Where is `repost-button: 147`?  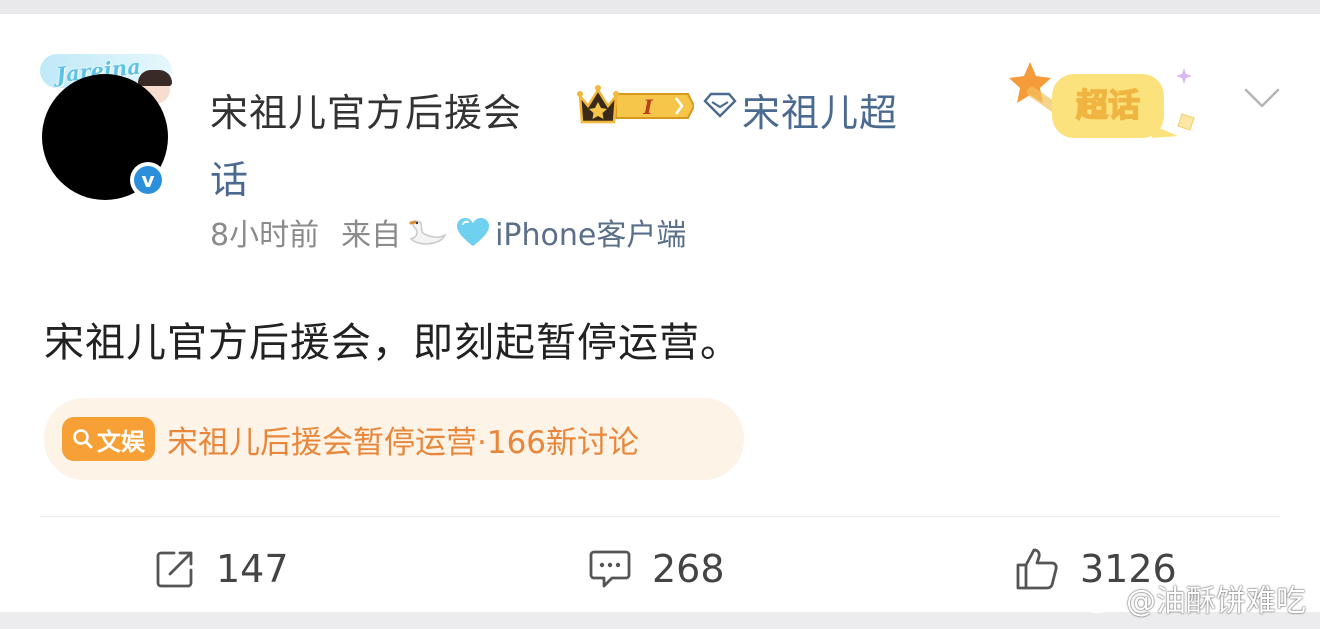
repost-button: 147 is located at coordinates (221, 569).